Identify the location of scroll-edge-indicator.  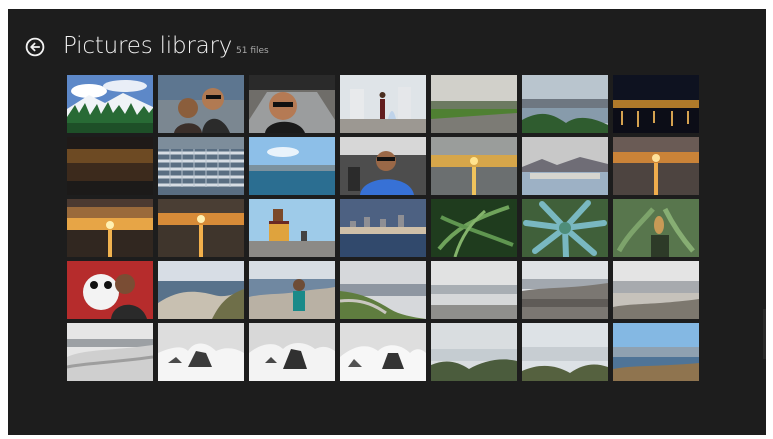
(764, 334).